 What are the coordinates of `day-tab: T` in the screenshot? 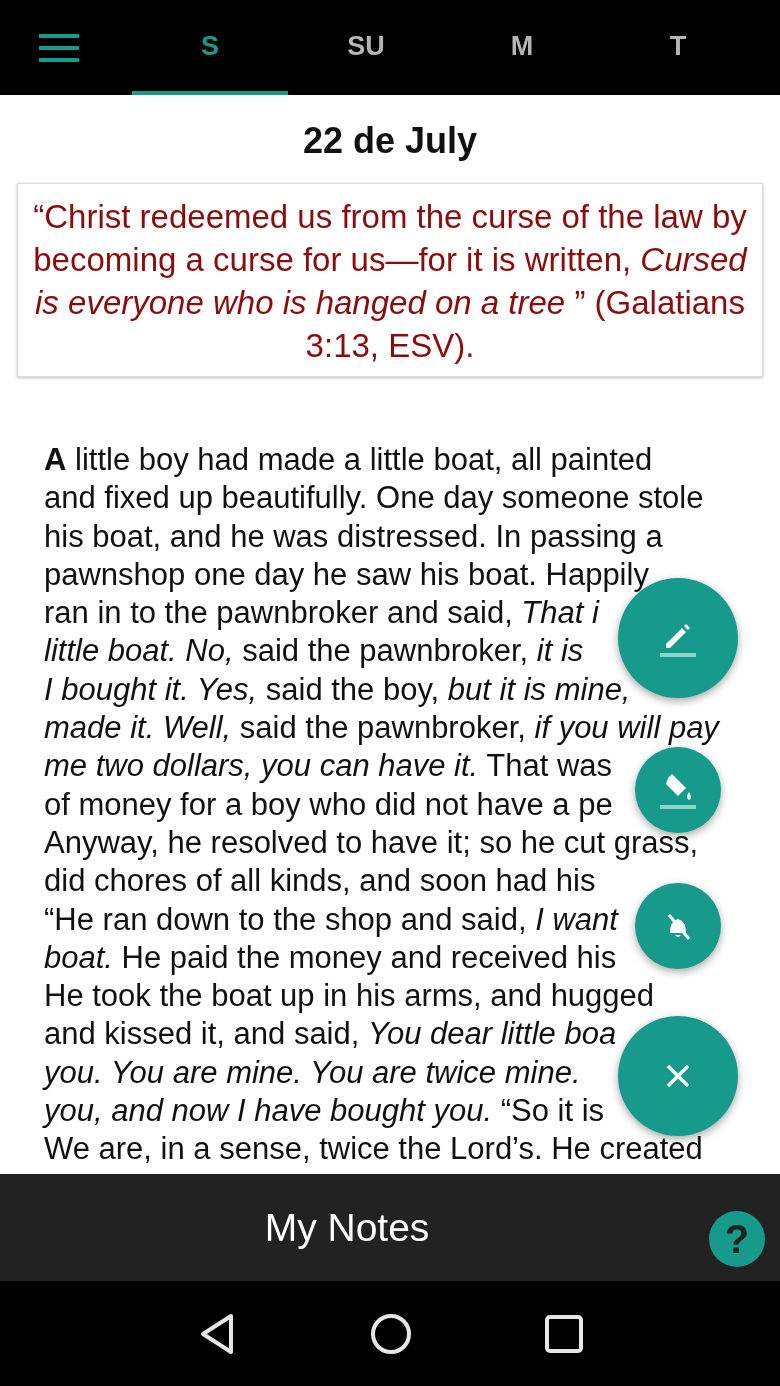 It's located at (678, 47).